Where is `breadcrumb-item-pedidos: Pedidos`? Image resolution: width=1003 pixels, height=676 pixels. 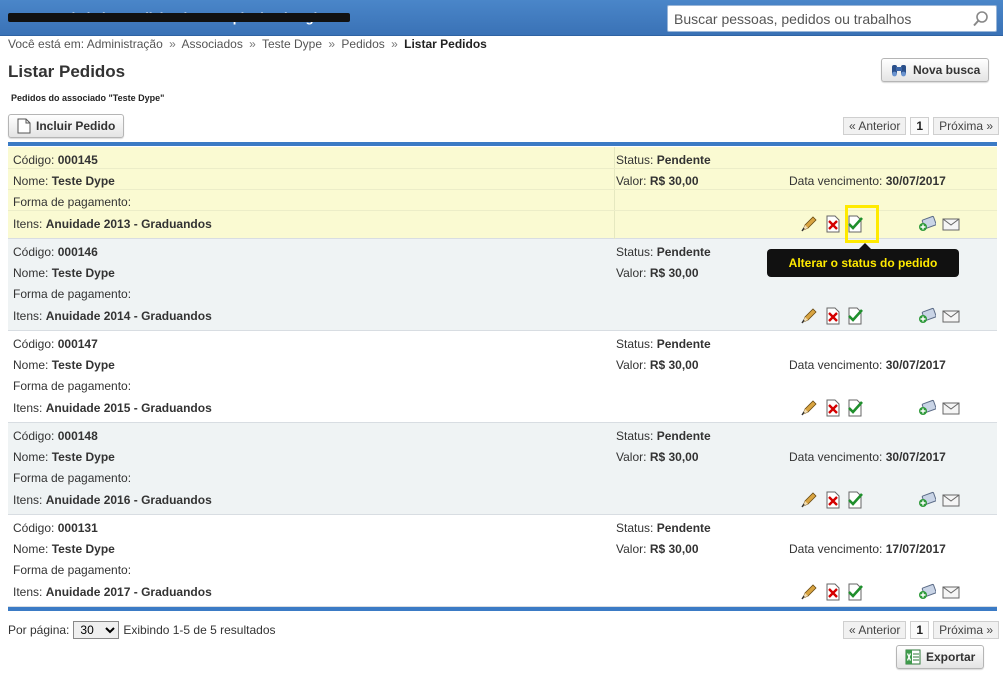 breadcrumb-item-pedidos: Pedidos is located at coordinates (362, 44).